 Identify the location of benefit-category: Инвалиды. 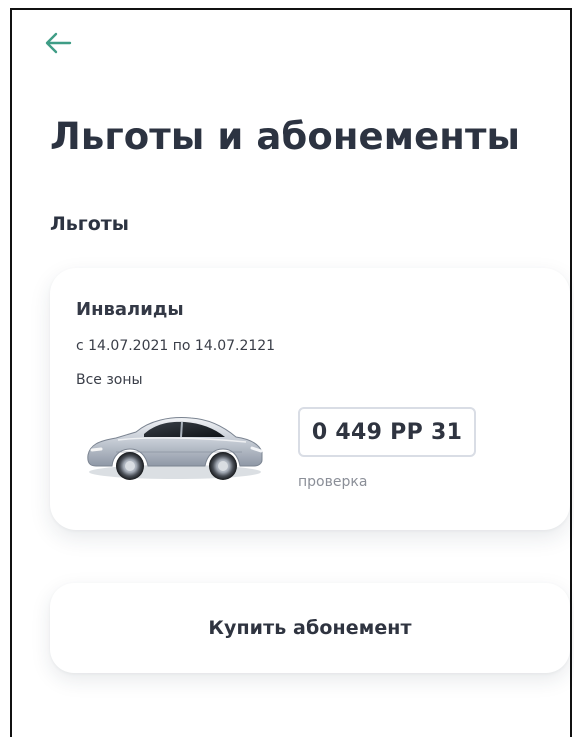
(130, 309).